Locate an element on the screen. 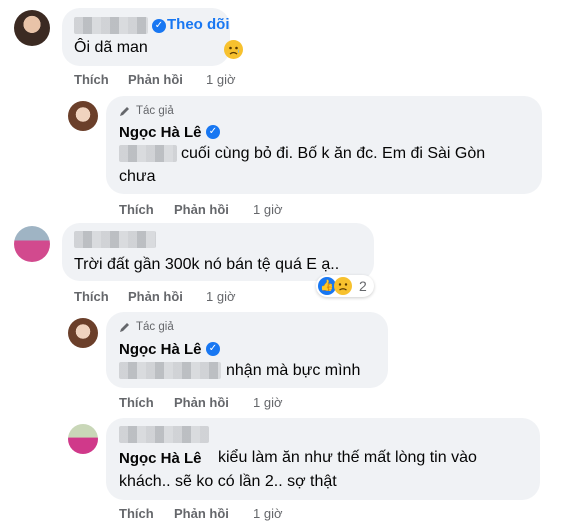  comment-text: Trời đất gần 300k nó bán tệ quá E ạ.. is located at coordinates (207, 264).